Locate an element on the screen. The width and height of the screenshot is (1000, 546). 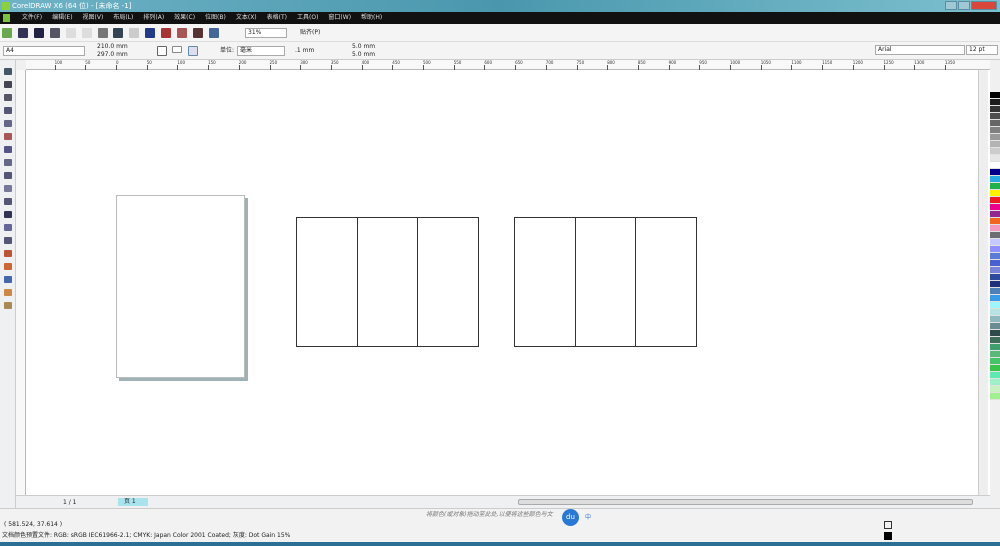
cut-icon is located at coordinates (70, 33).